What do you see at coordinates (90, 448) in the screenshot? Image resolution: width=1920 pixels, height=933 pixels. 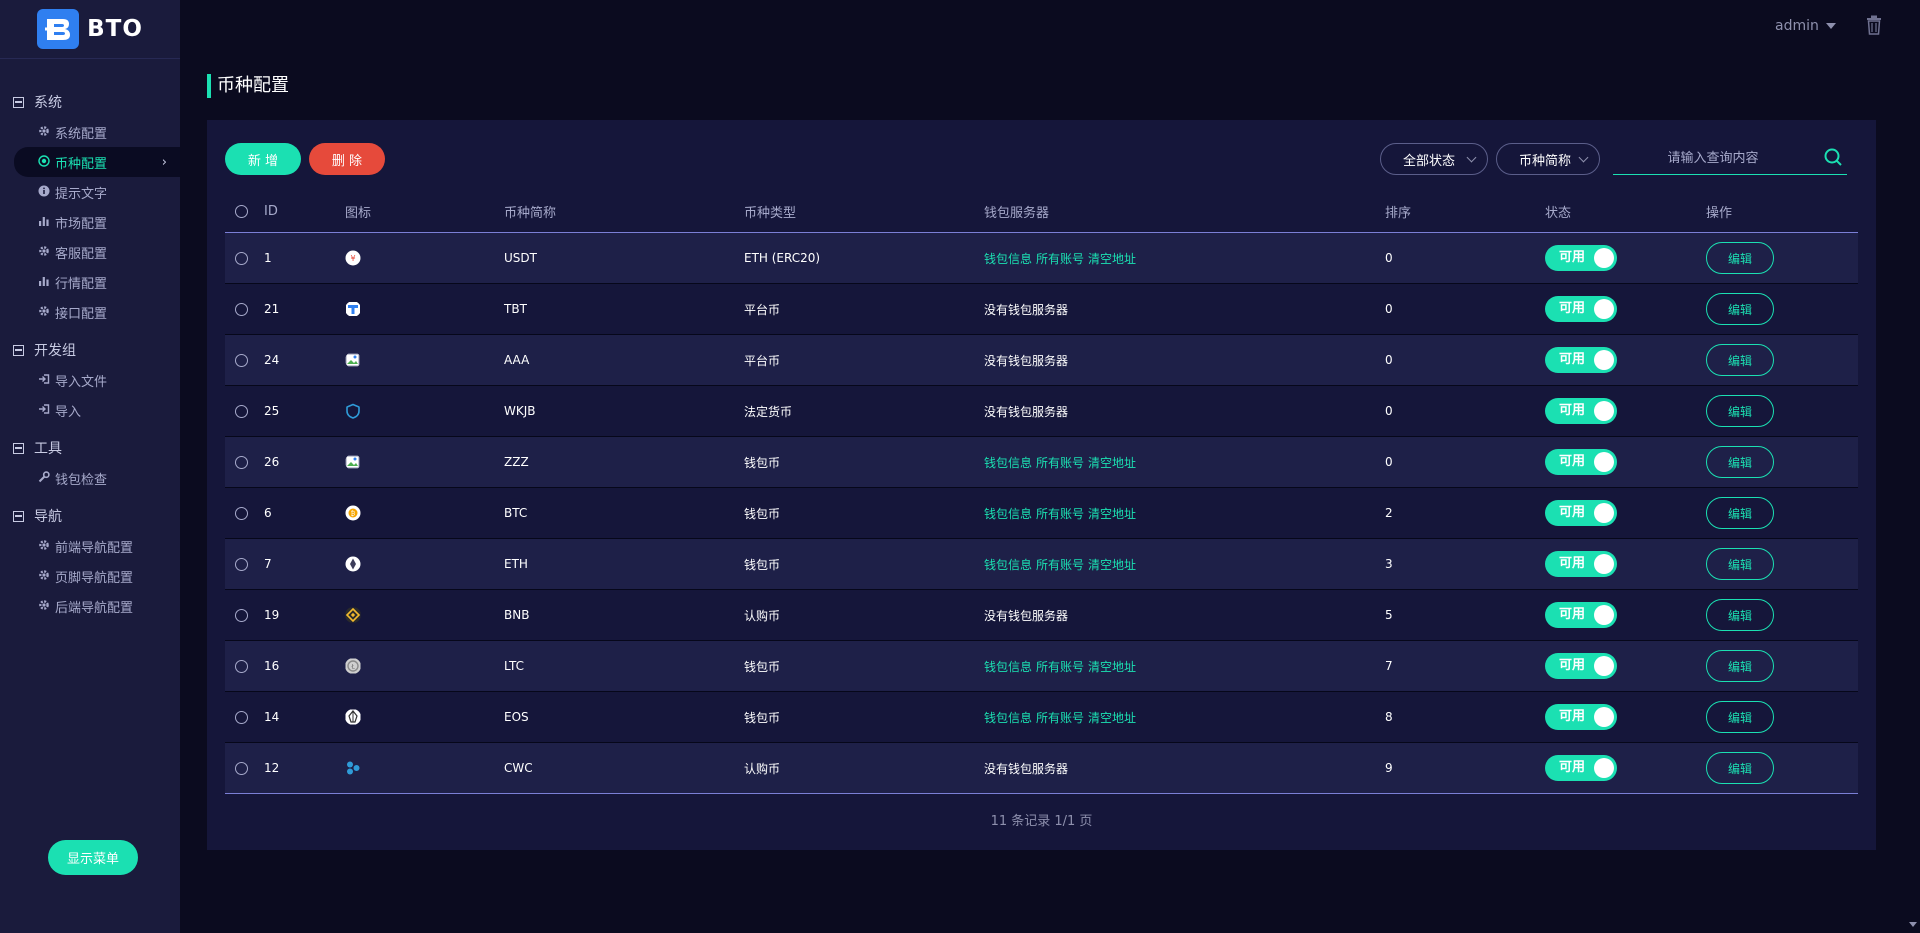 I see `sidebar-group-2: 工具` at bounding box center [90, 448].